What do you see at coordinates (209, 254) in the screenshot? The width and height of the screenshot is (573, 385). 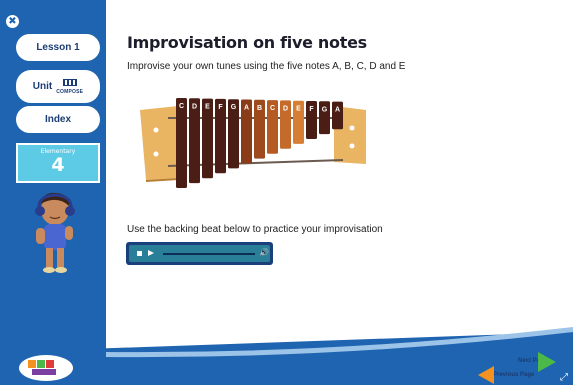 I see `seek-bar` at bounding box center [209, 254].